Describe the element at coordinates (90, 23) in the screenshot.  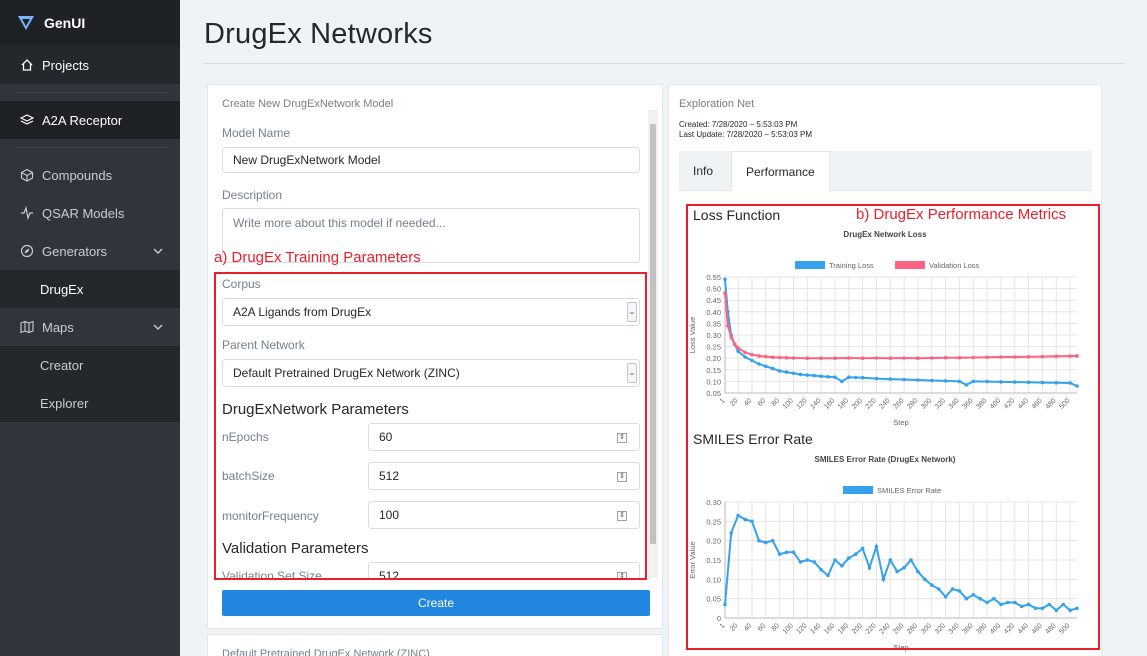
I see `brand: GenUI` at that location.